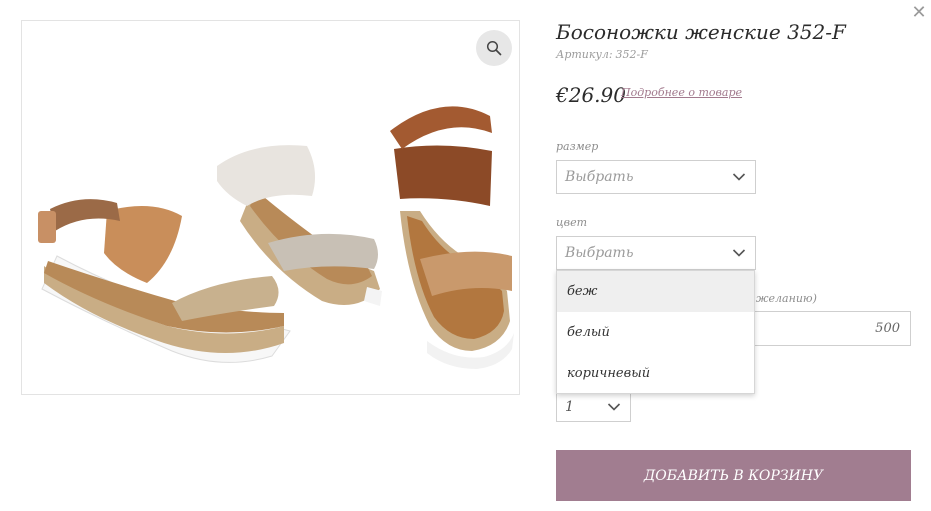 The image size is (931, 511). Describe the element at coordinates (584, 54) in the screenshot. I see `sku-label: Артикул:` at that location.